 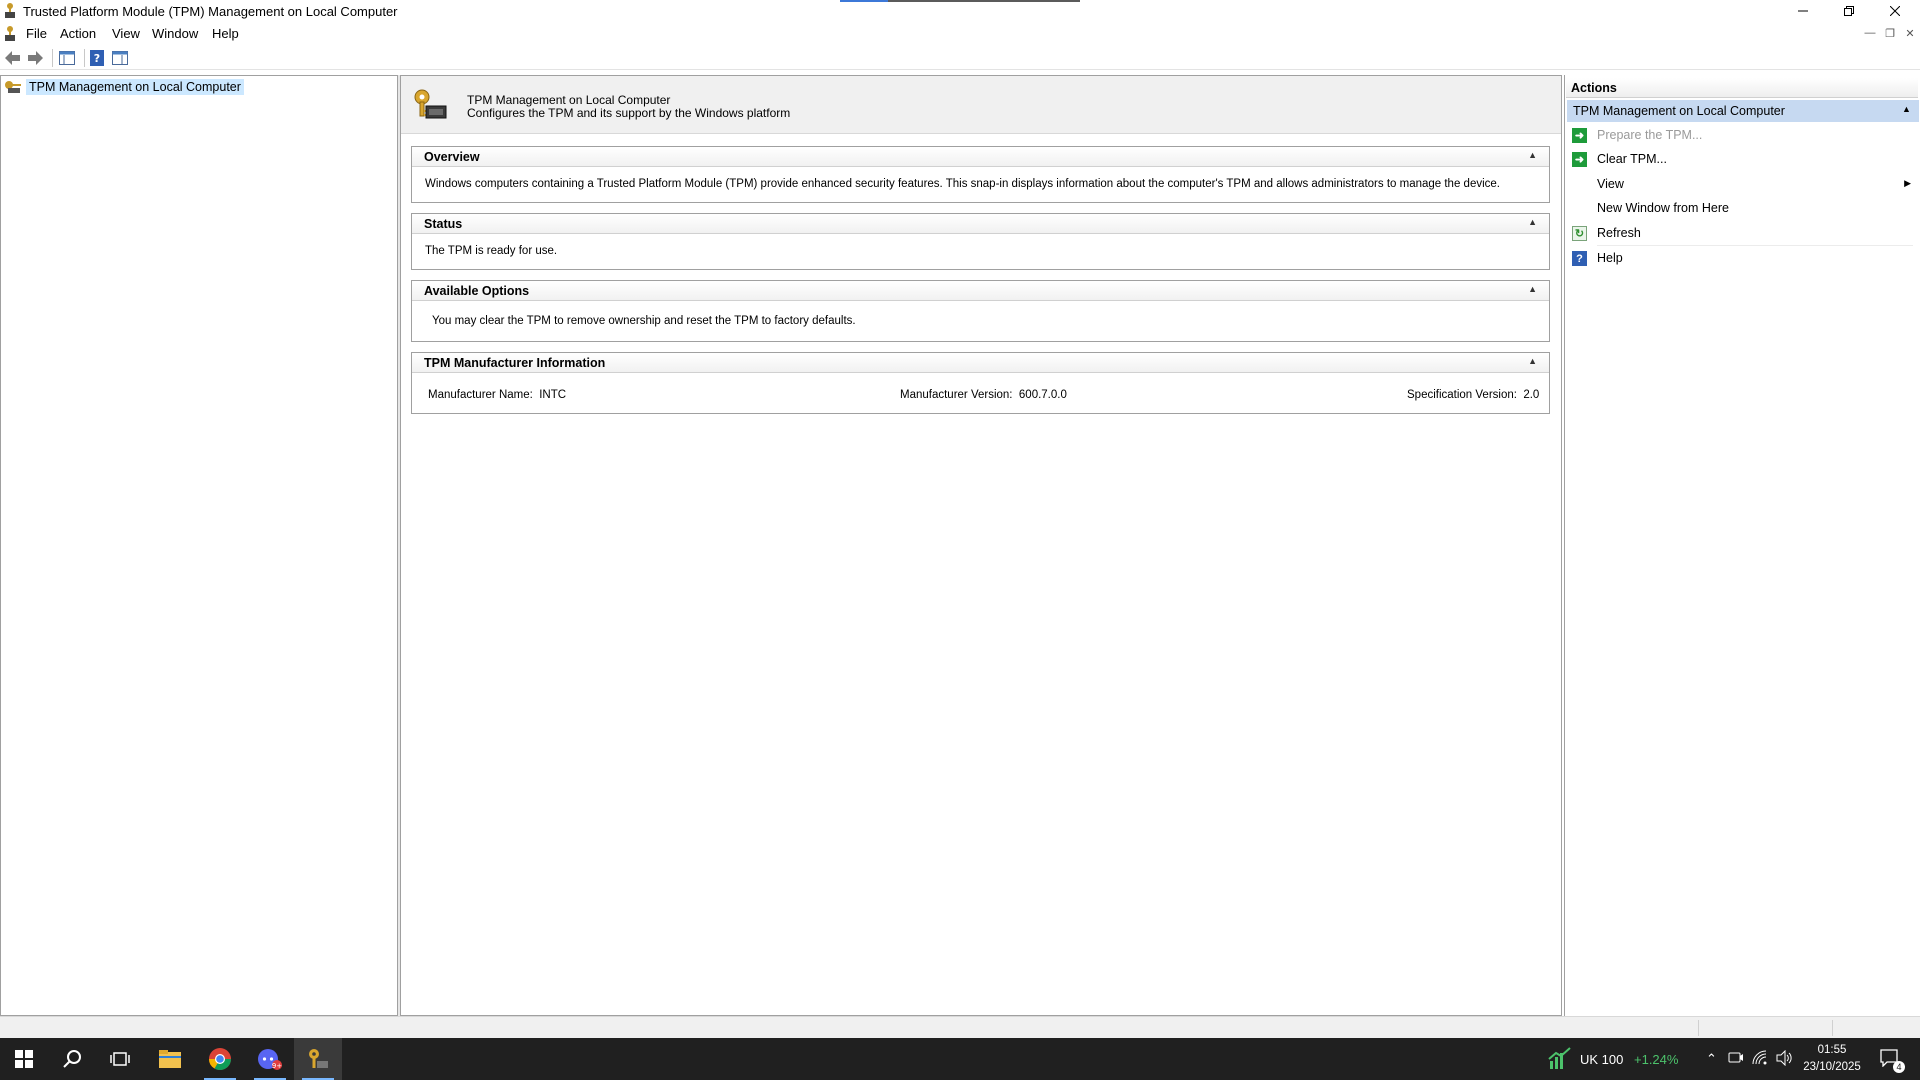 I want to click on help-icon: ?, so click(x=1579, y=258).